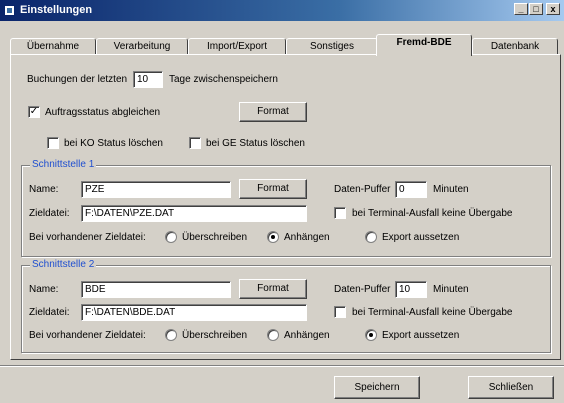 The width and height of the screenshot is (564, 403). Describe the element at coordinates (432, 312) in the screenshot. I see `s2-ausfall-label: bei Terminal-Ausfall keine Übergabe` at that location.